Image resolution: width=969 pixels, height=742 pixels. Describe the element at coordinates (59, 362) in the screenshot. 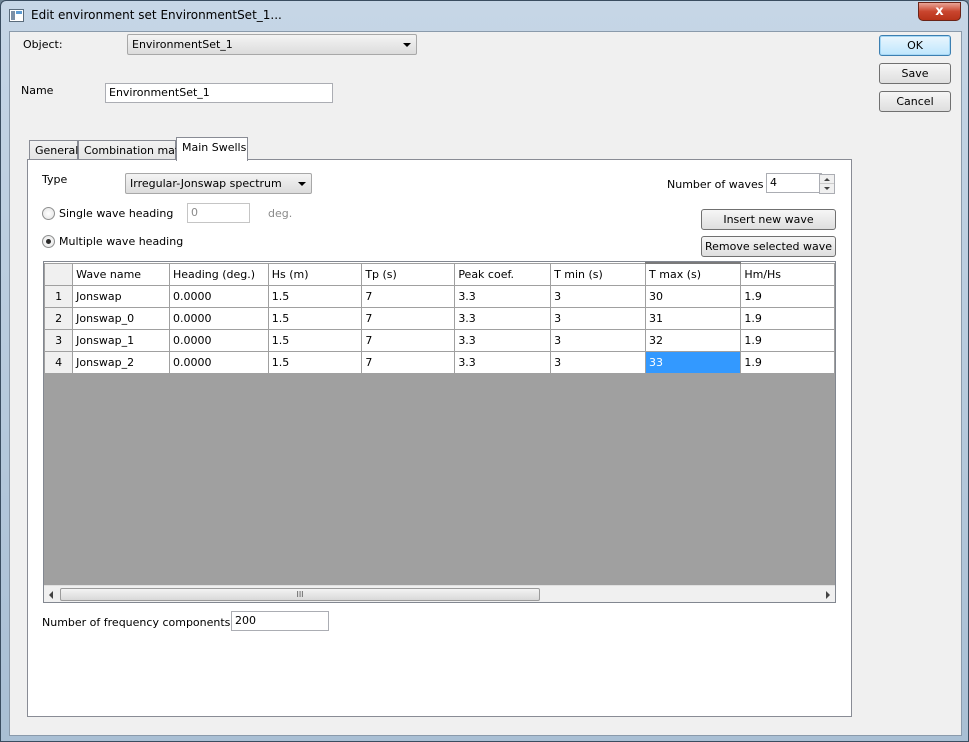

I see `row-header: 4` at that location.